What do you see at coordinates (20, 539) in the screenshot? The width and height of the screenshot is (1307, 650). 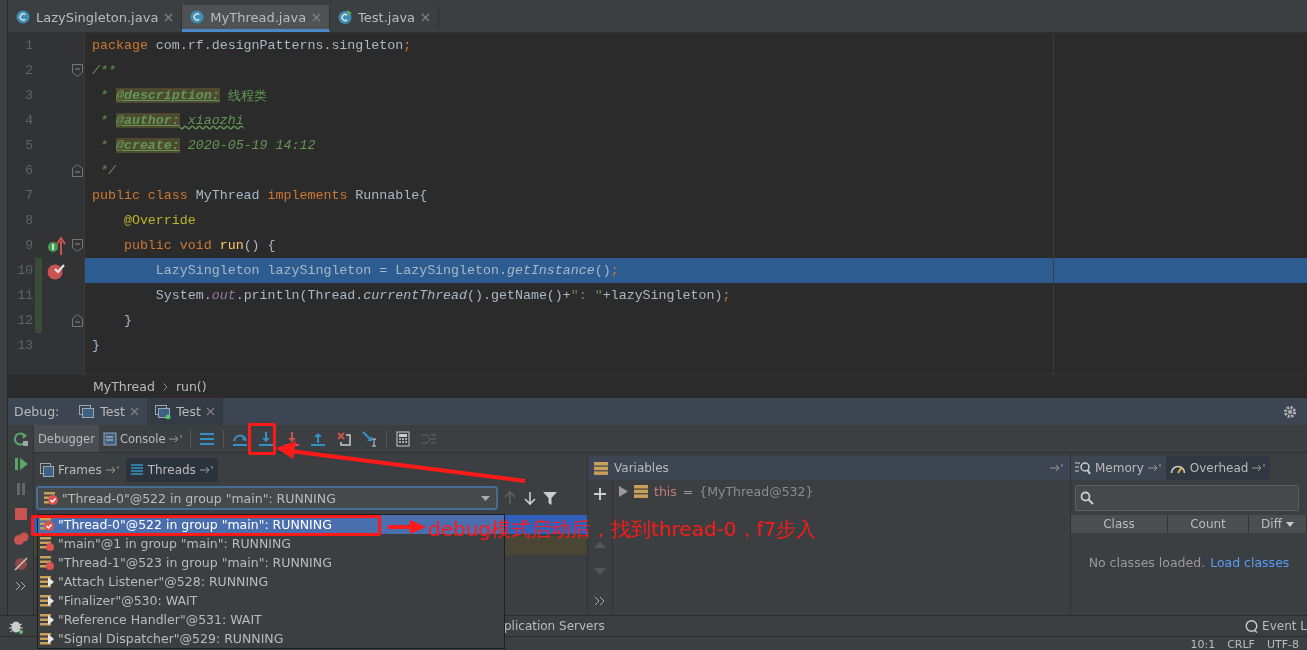 I see `breakpoints-icon` at bounding box center [20, 539].